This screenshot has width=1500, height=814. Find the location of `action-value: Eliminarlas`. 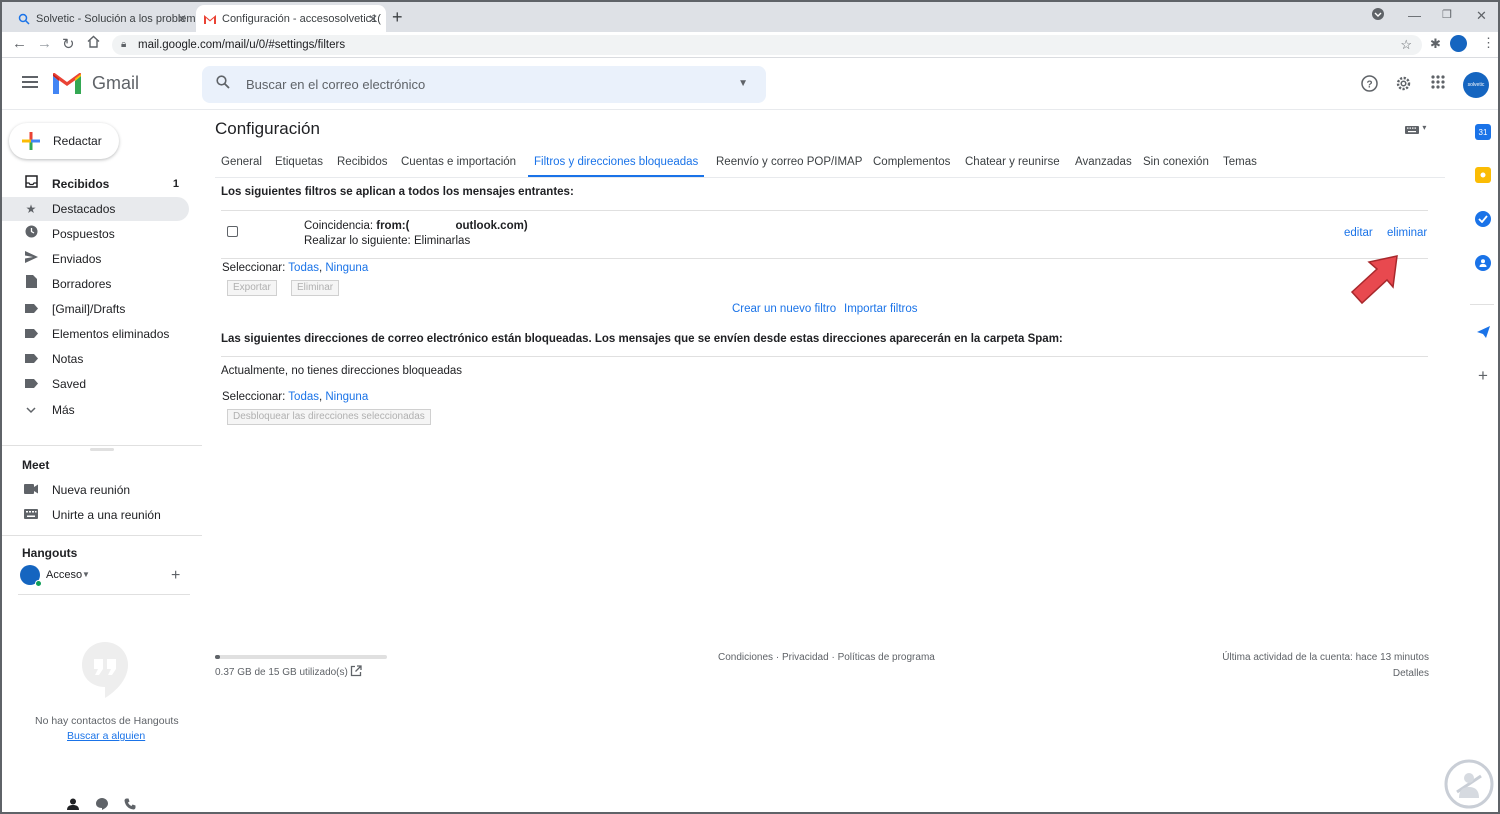

action-value: Eliminarlas is located at coordinates (442, 241).